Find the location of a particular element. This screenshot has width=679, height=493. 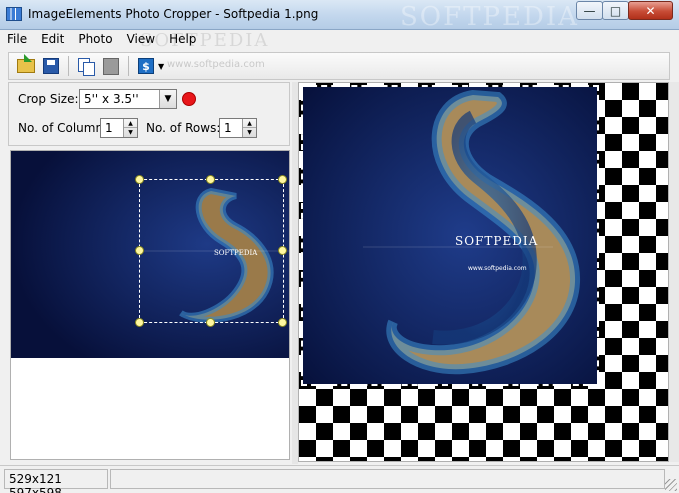

minimize-button: — is located at coordinates (589, 10).